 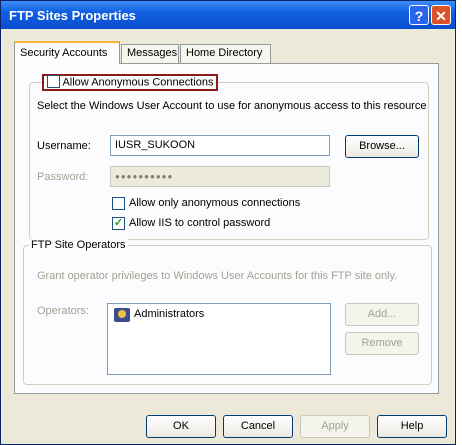 What do you see at coordinates (228, 15) in the screenshot?
I see `title-bar: FTP Sites Properties ? ✕` at bounding box center [228, 15].